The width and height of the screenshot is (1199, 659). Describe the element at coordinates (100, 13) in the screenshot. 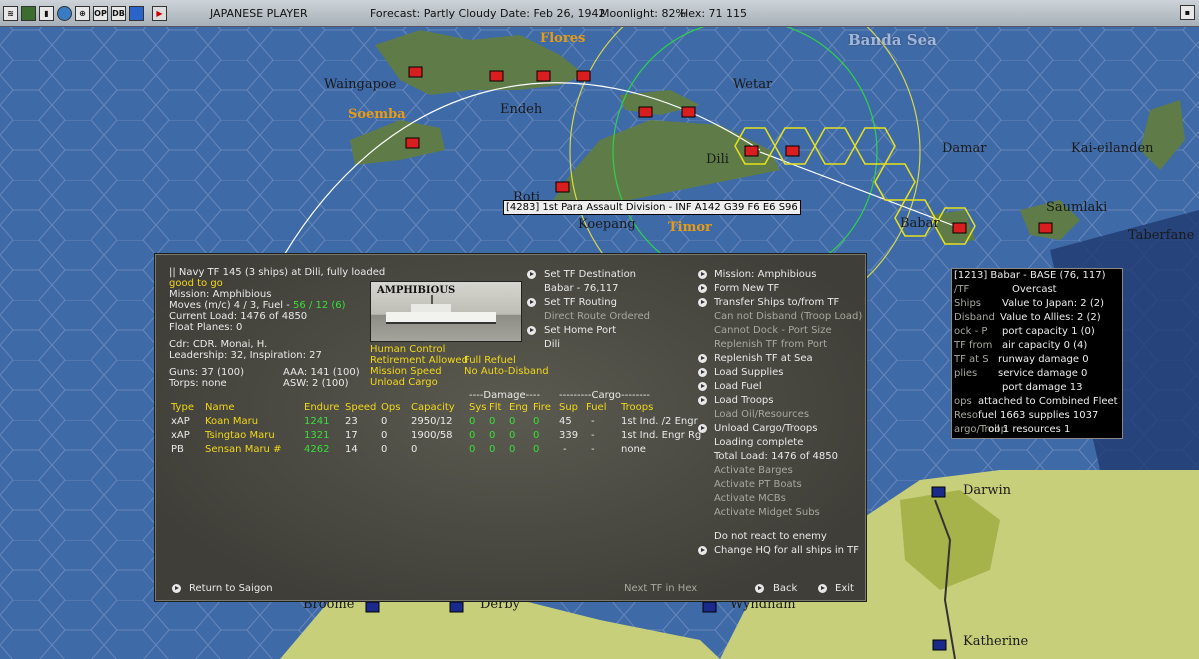

I see `op-icon: OP` at that location.